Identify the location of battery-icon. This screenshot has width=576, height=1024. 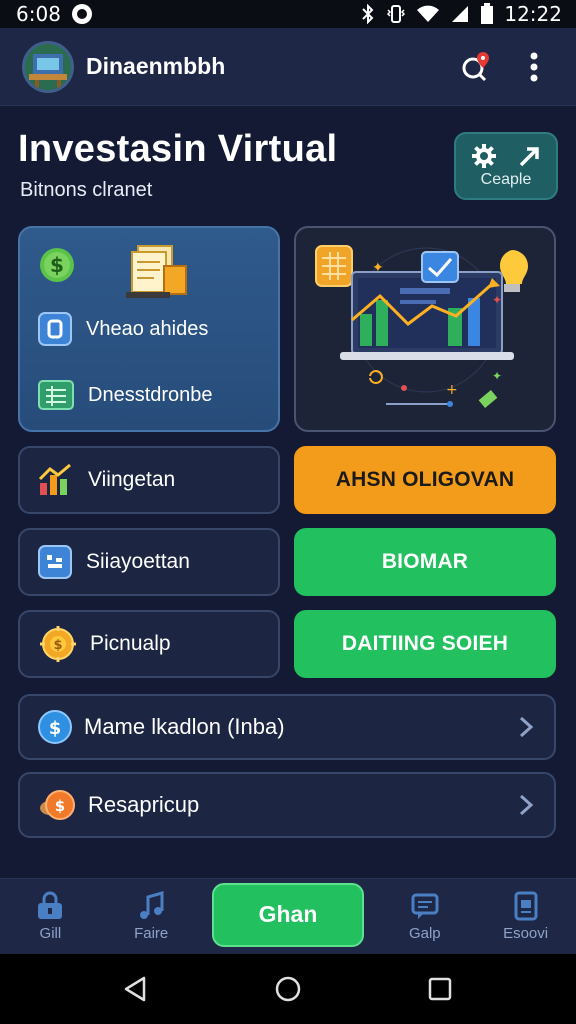
(487, 14).